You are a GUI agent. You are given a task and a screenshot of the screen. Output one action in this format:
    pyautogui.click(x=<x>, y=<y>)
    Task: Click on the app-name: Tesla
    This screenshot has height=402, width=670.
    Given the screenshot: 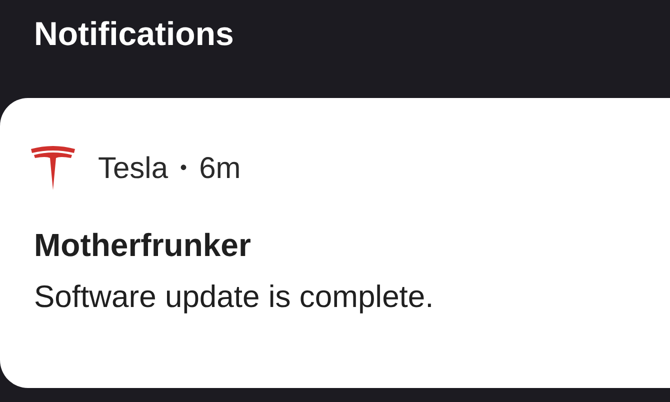 What is the action you would take?
    pyautogui.click(x=133, y=168)
    